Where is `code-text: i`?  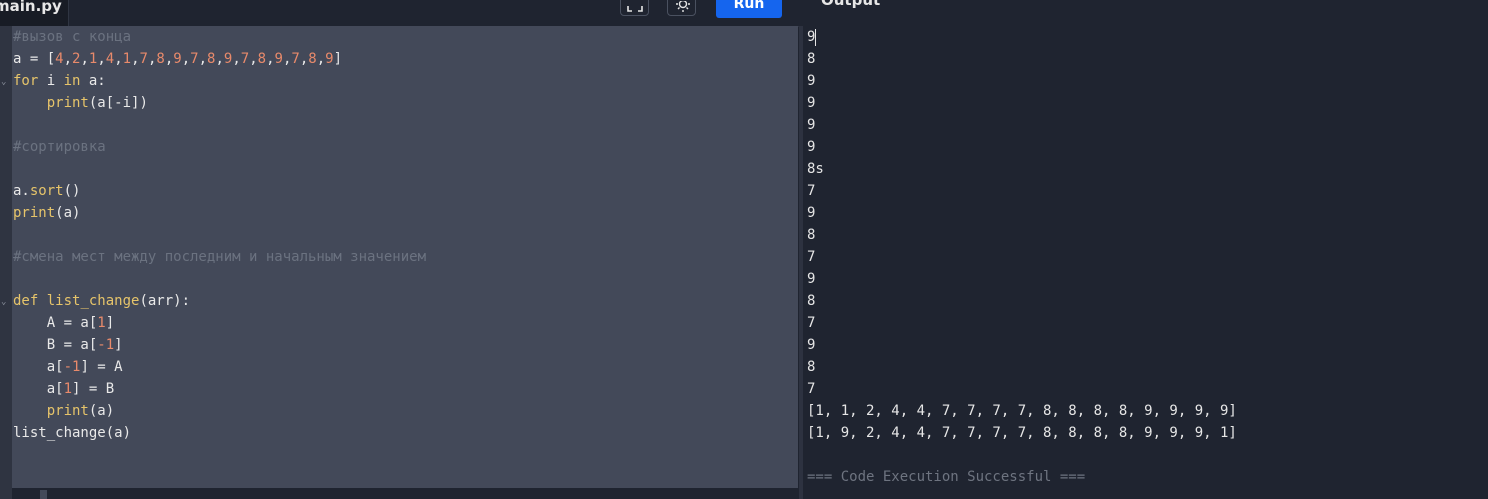
code-text: i is located at coordinates (51, 81).